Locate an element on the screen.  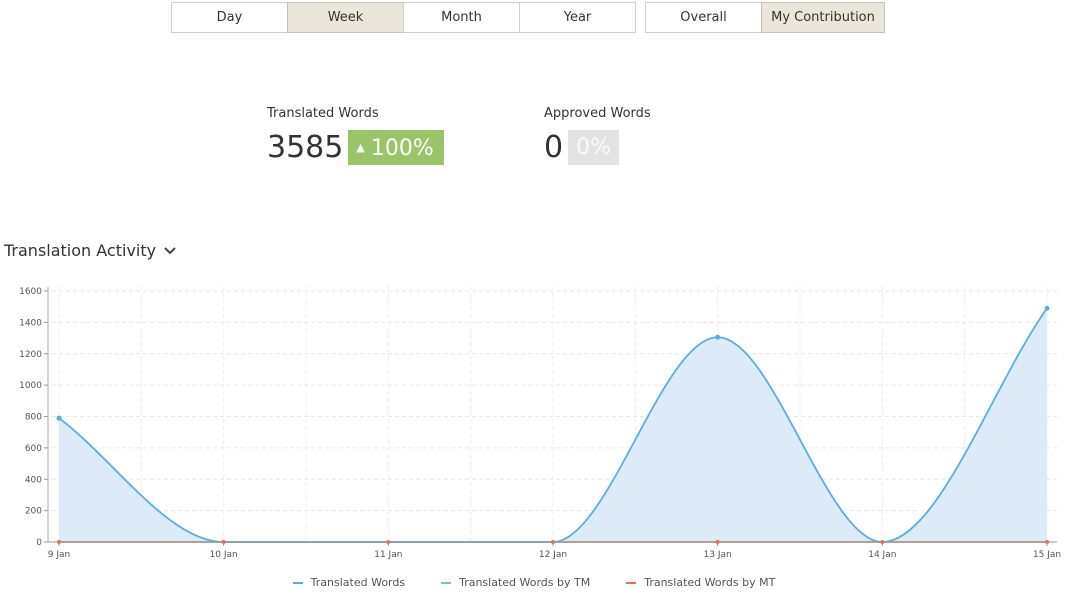
tab-overall: Overall is located at coordinates (703, 17).